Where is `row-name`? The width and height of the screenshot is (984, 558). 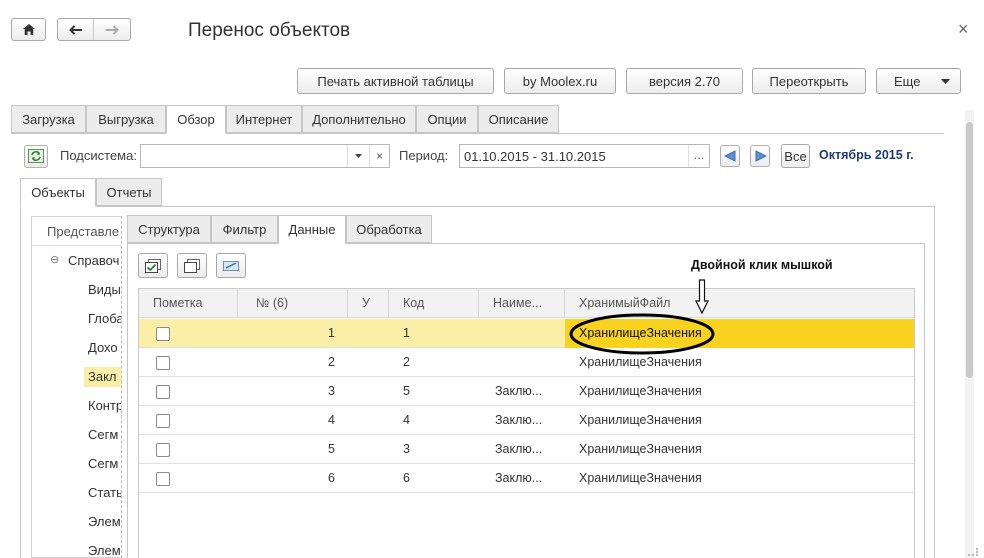 row-name is located at coordinates (529, 362).